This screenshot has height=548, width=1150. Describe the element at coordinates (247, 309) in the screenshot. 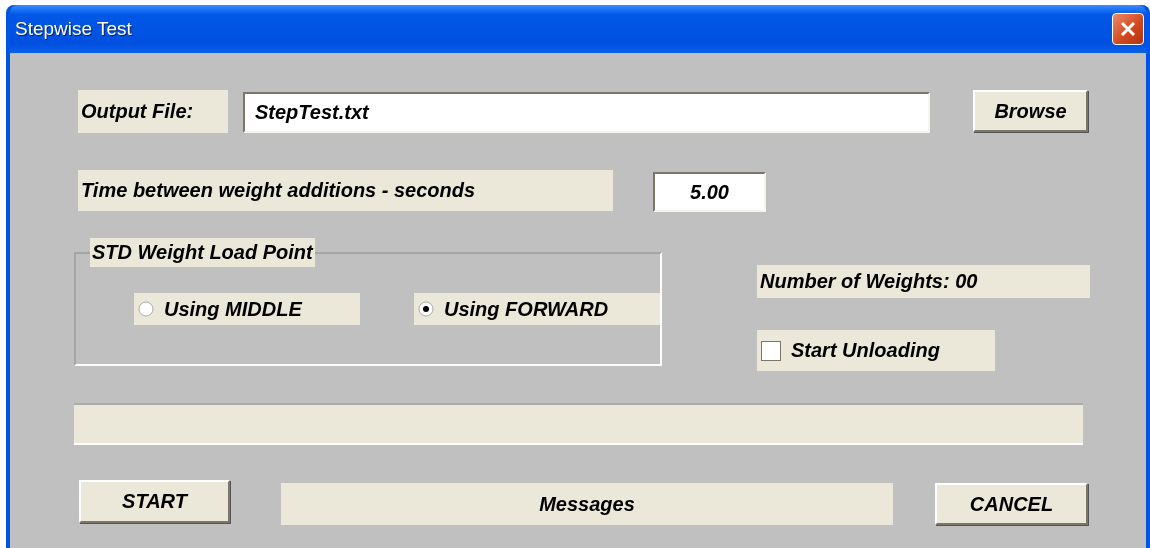

I see `radio-option: Using MIDDLE` at that location.